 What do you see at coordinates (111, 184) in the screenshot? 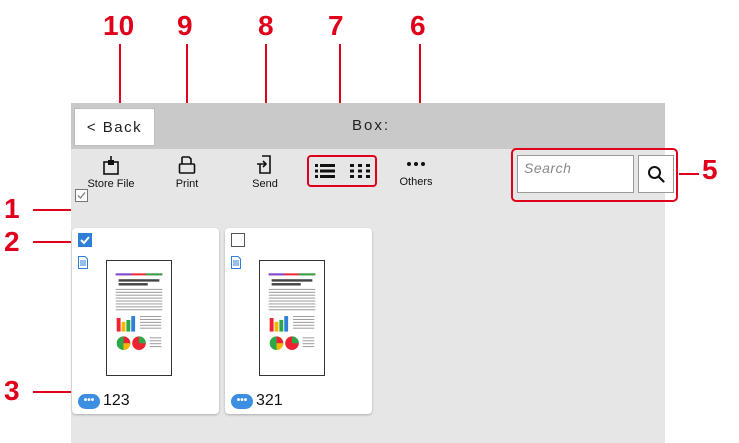
I see `store-file-label: Store File` at bounding box center [111, 184].